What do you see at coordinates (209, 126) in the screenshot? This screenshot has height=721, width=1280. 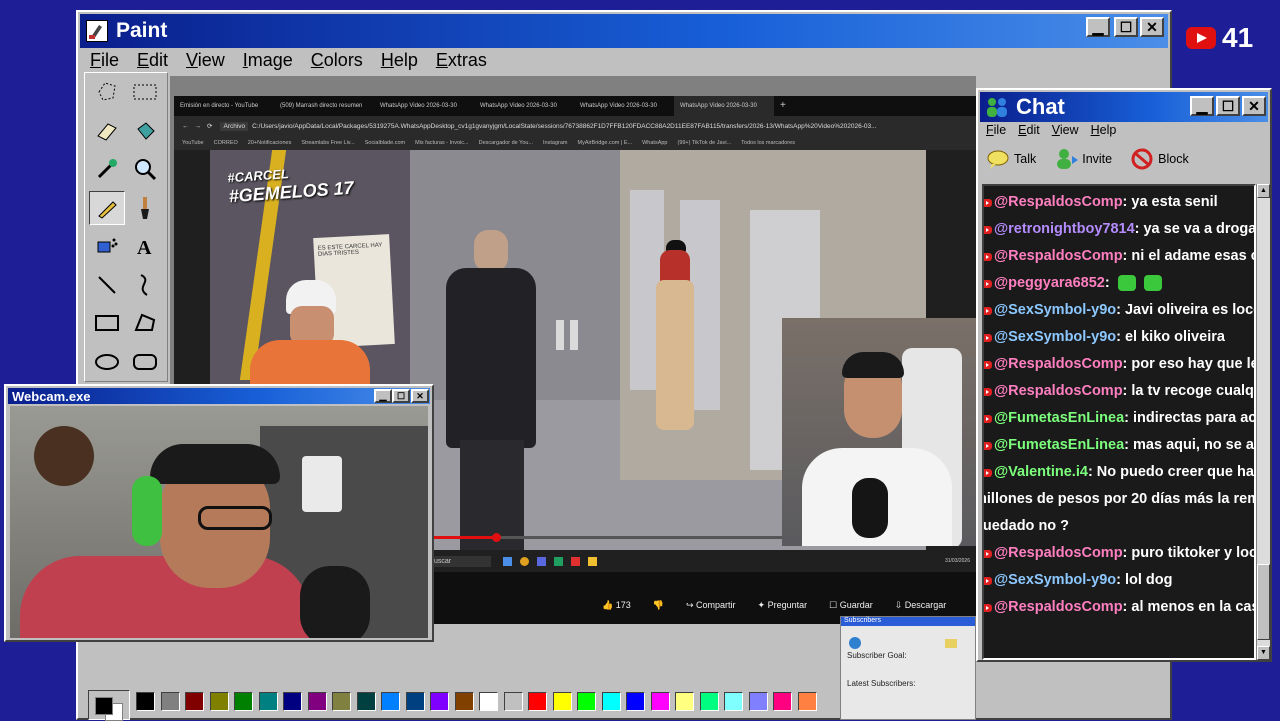 I see `reload-icon: ⟳` at bounding box center [209, 126].